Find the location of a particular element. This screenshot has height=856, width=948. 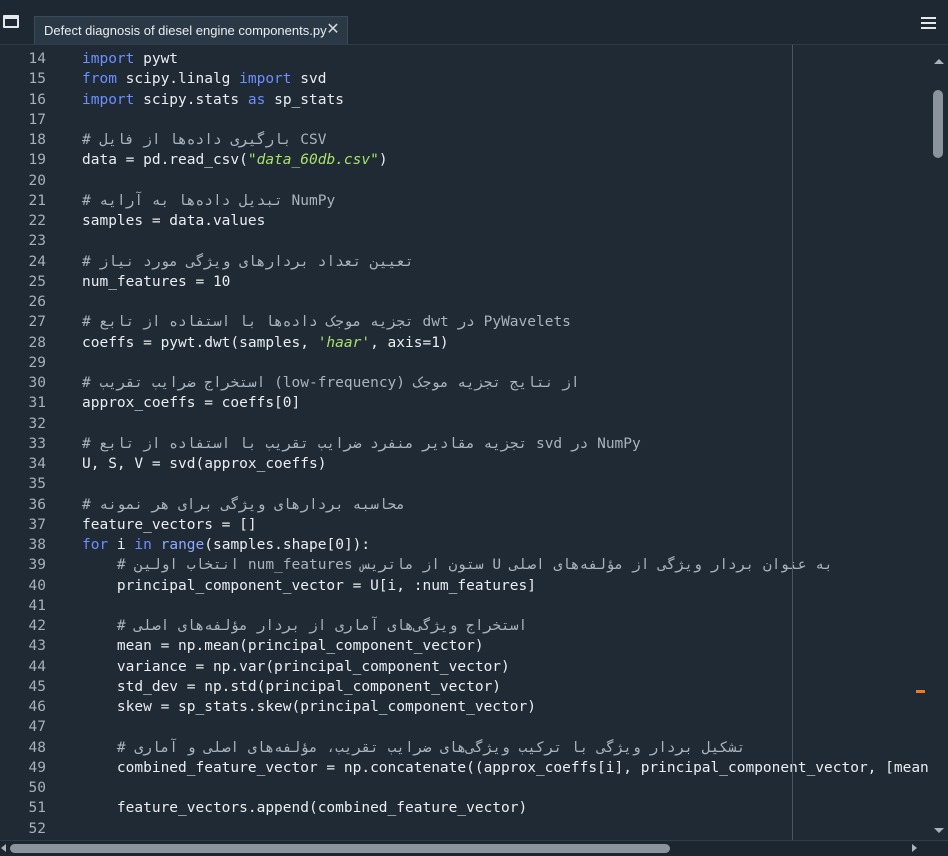

horizontal-scrollbar is located at coordinates (474, 848).